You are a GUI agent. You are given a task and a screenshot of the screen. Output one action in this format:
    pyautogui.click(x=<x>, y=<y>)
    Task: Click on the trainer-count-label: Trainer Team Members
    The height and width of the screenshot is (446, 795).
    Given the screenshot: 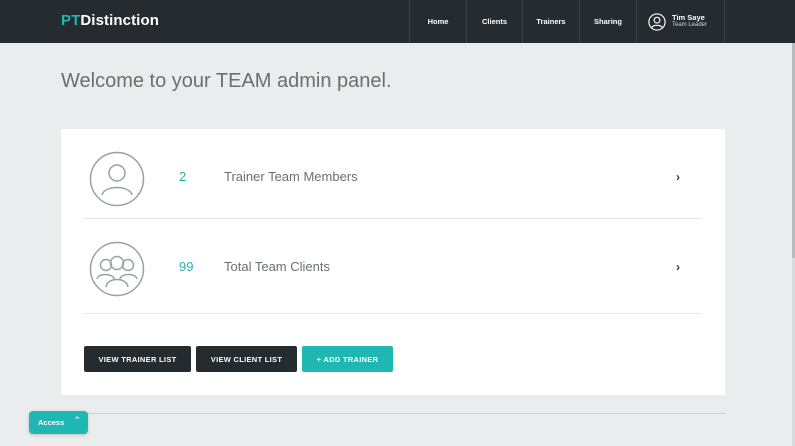 What is the action you would take?
    pyautogui.click(x=291, y=176)
    